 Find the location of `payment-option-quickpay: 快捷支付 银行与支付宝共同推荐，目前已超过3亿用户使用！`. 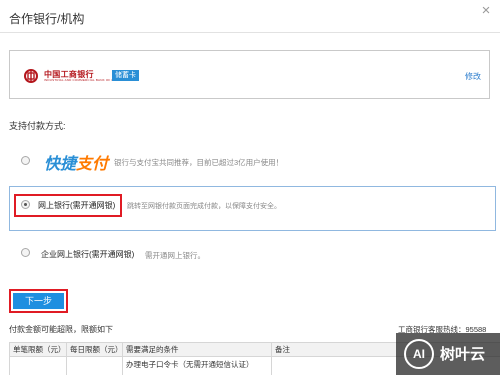

payment-option-quickpay: 快捷支付 银行与支付宝共同推荐，目前已超过3亿用户使用！ is located at coordinates (252, 162).